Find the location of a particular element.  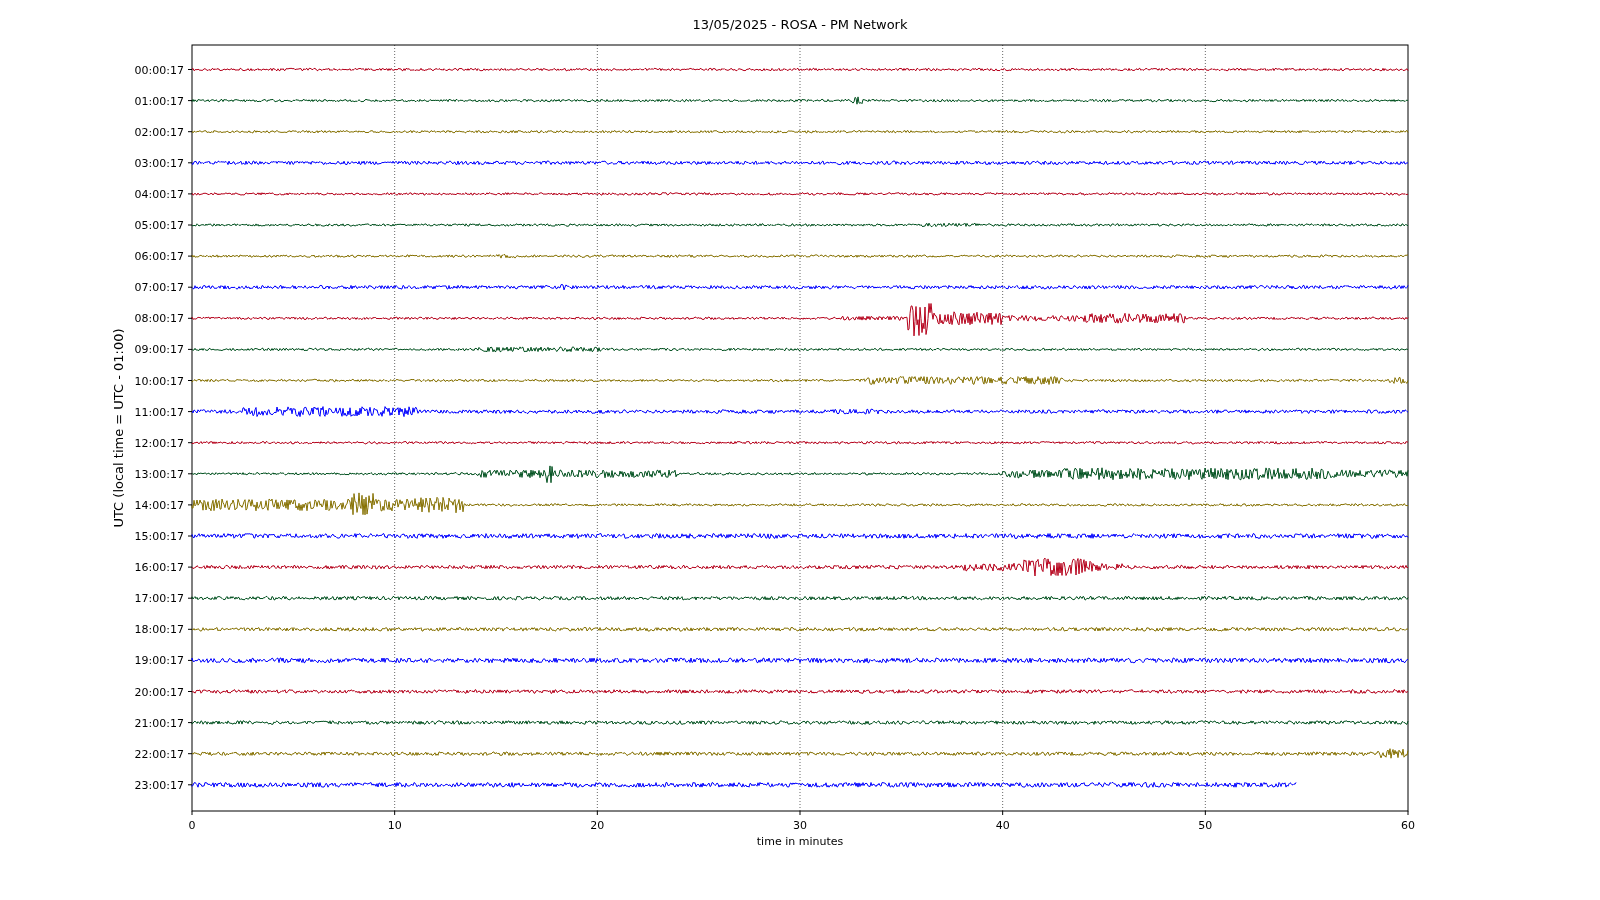

time-label: 22:00:17 is located at coordinates (159, 754).